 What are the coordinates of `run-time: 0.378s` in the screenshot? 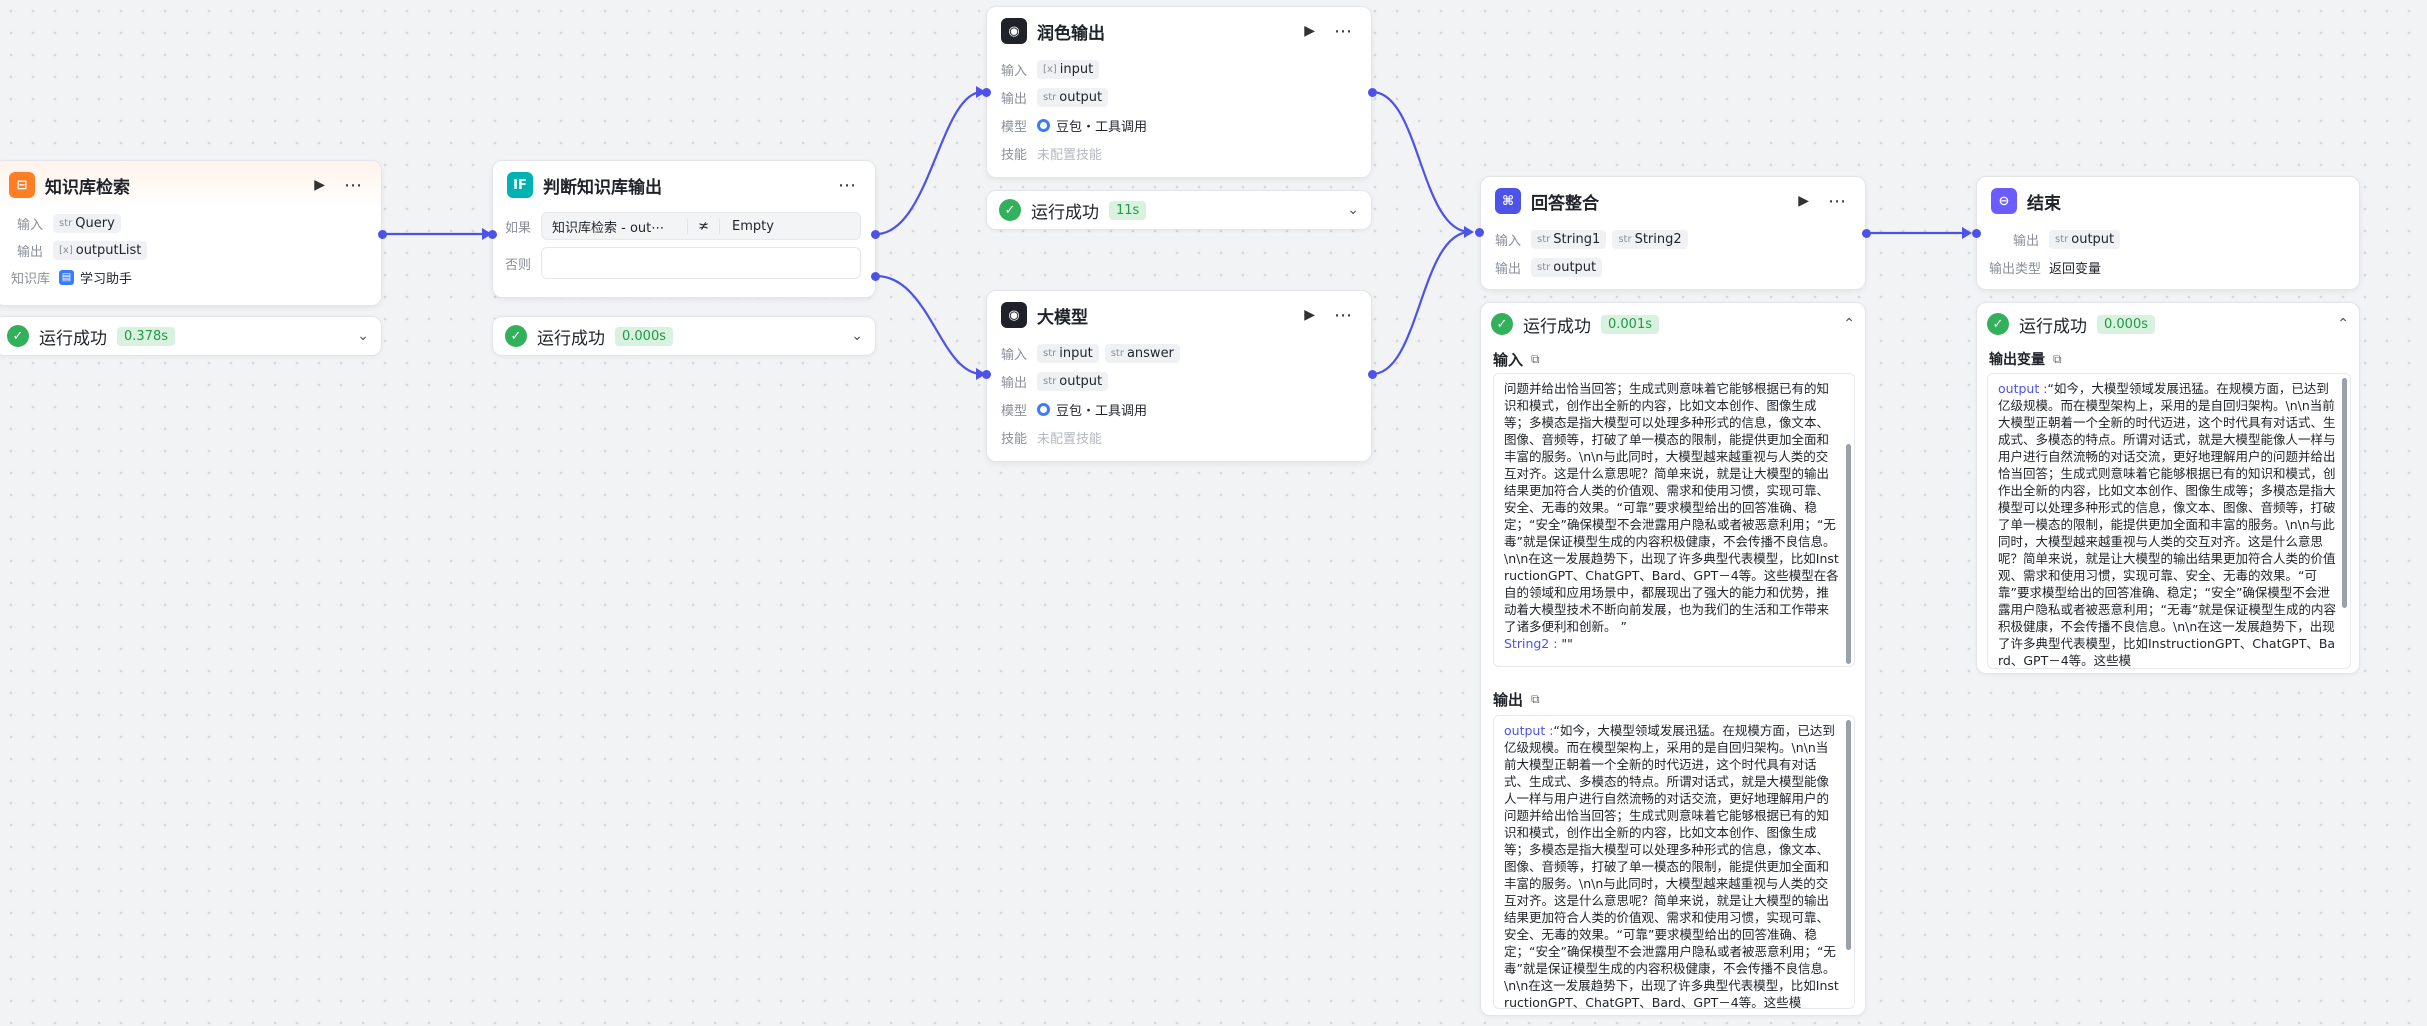 It's located at (146, 336).